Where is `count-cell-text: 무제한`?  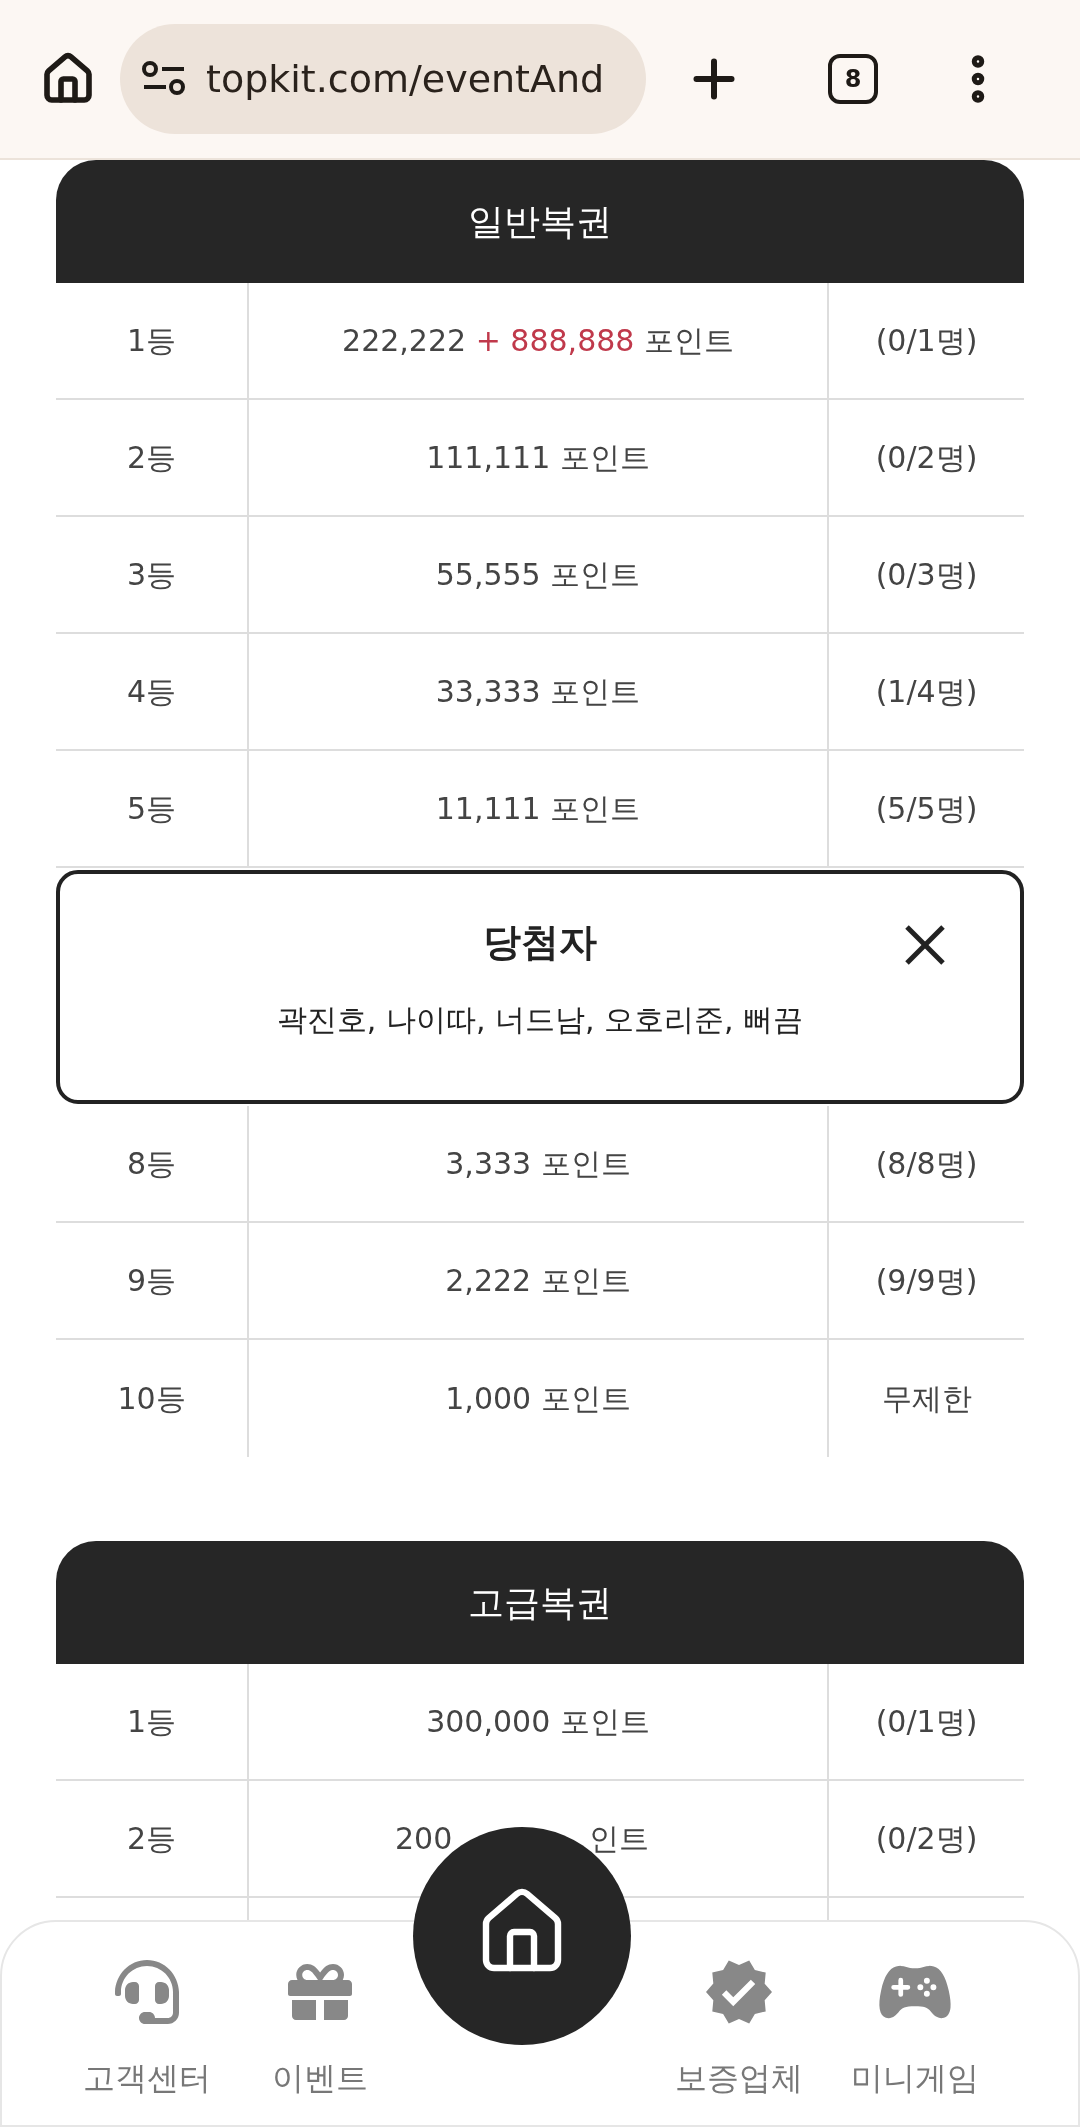 count-cell-text: 무제한 is located at coordinates (926, 1399).